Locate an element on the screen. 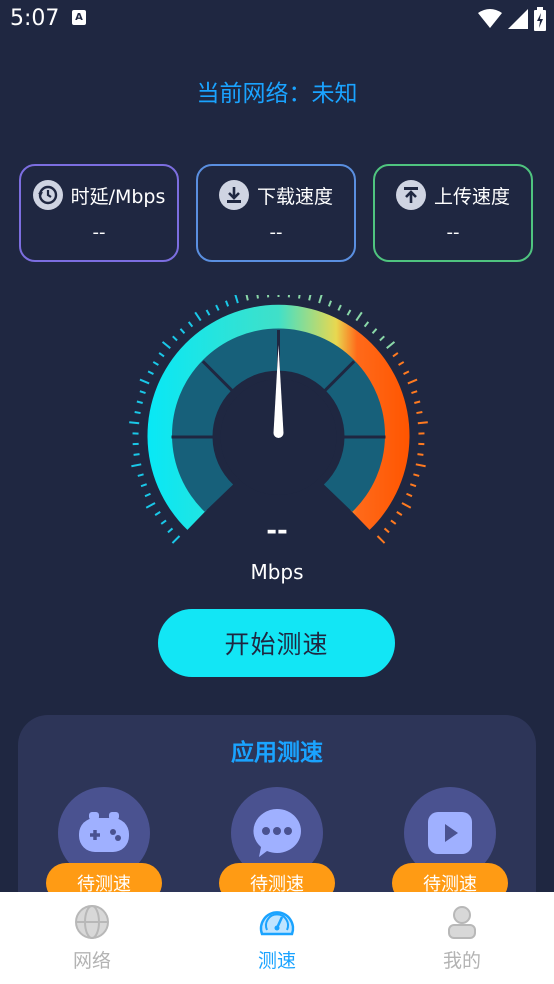  nav-mine: 我的 is located at coordinates (462, 938).